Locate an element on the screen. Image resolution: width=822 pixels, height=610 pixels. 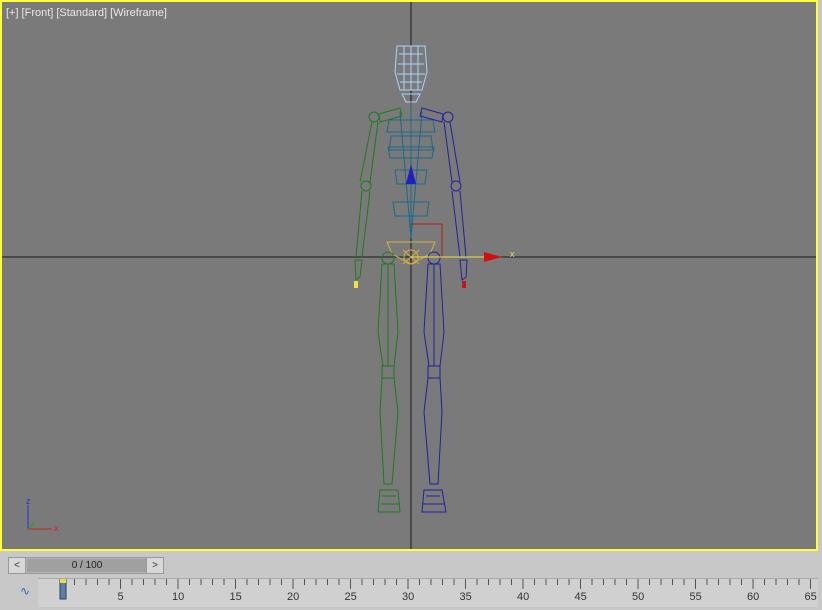
biped-left-arm is located at coordinates (378, 194).